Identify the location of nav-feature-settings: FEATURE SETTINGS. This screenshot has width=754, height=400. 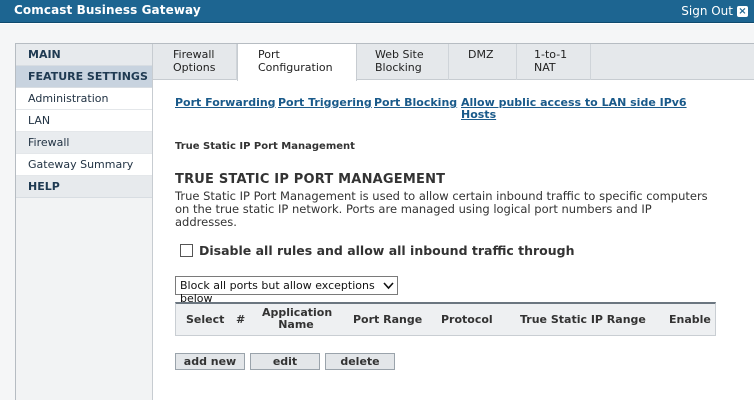
(84, 77).